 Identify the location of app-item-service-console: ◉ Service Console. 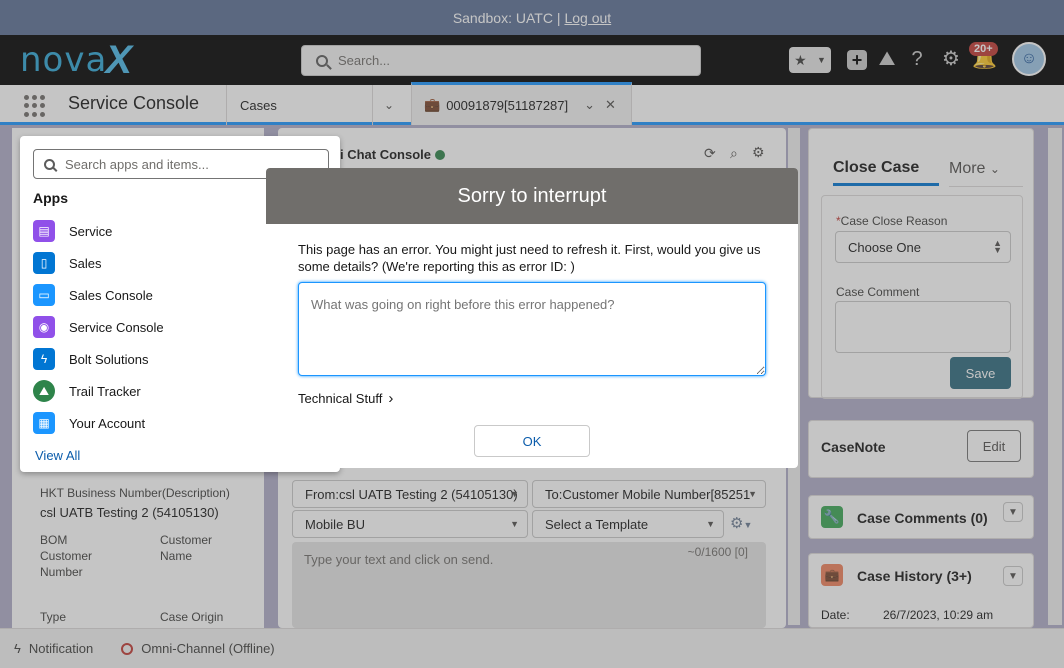
(98, 327).